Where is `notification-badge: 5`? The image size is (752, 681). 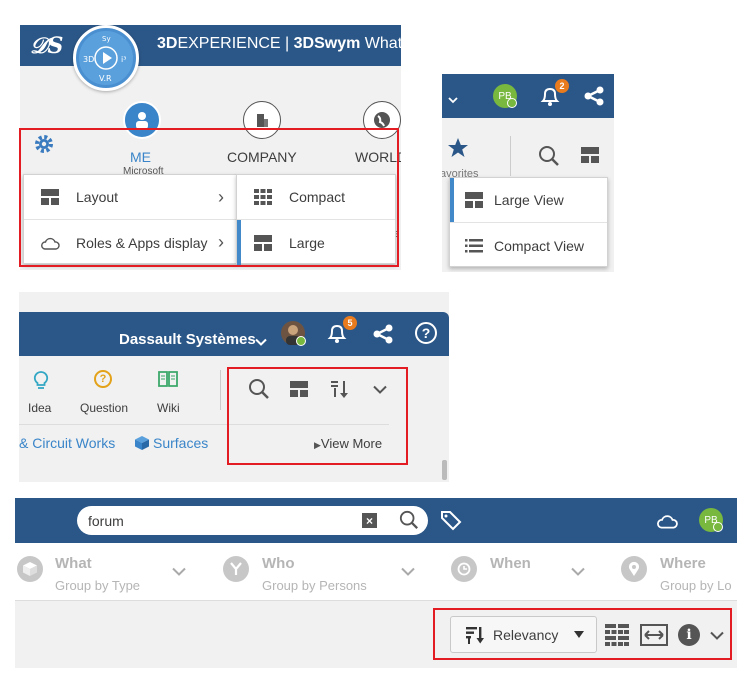 notification-badge: 5 is located at coordinates (350, 323).